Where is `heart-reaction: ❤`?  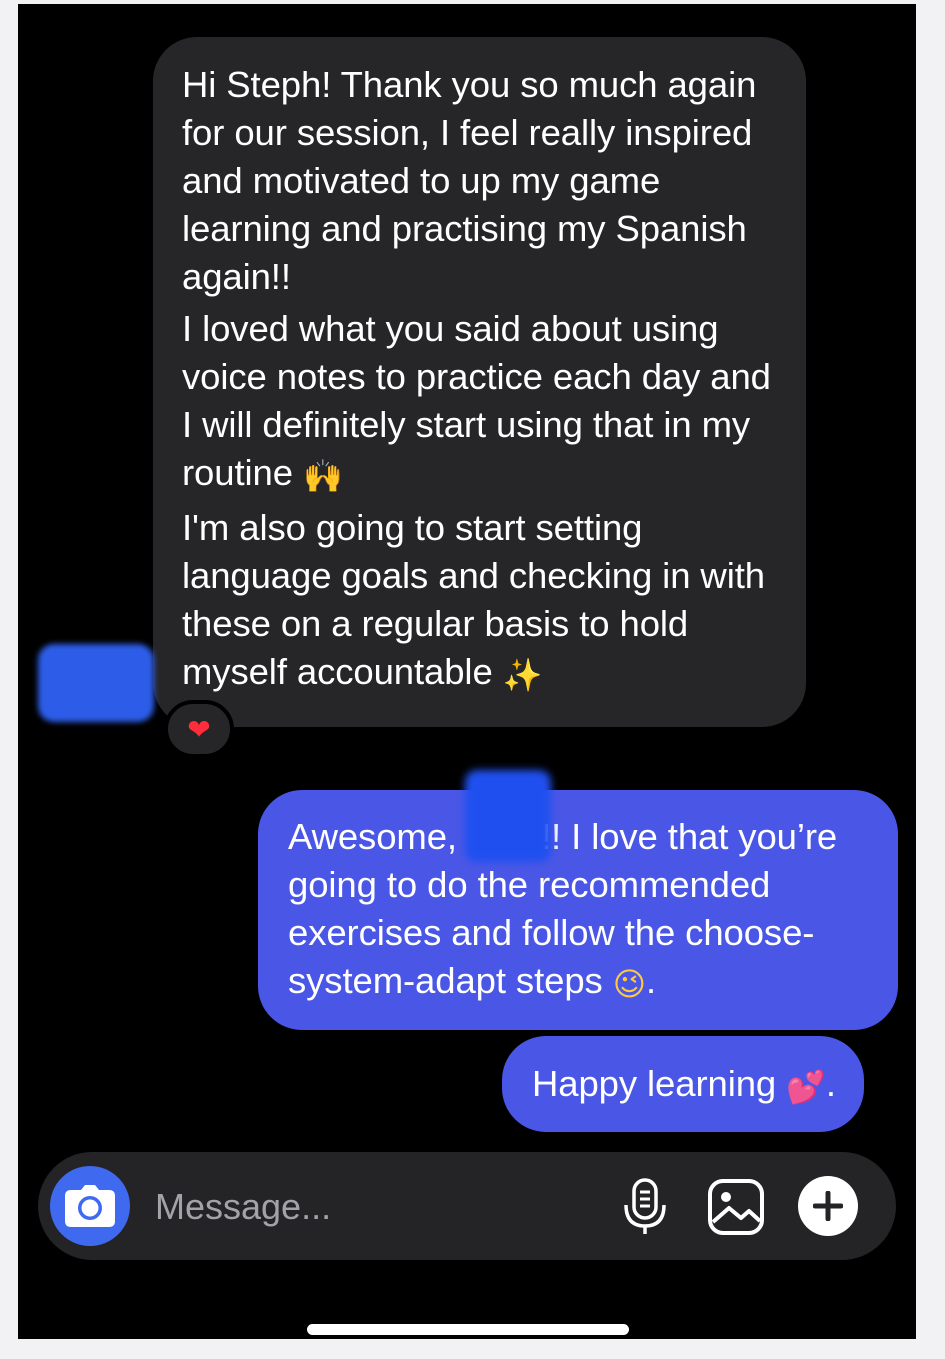 heart-reaction: ❤ is located at coordinates (199, 729).